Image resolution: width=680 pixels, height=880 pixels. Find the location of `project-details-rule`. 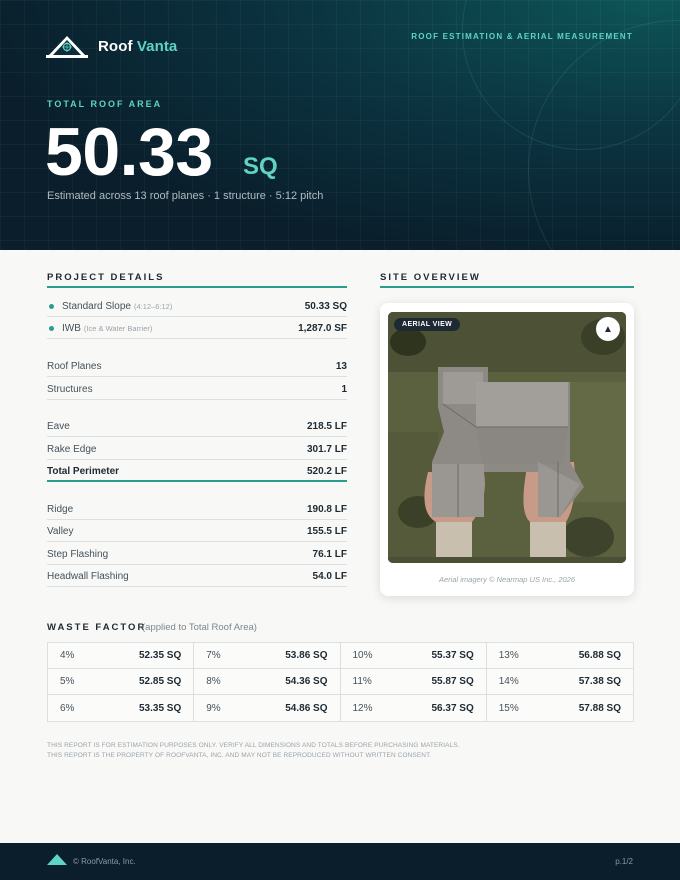

project-details-rule is located at coordinates (197, 287).